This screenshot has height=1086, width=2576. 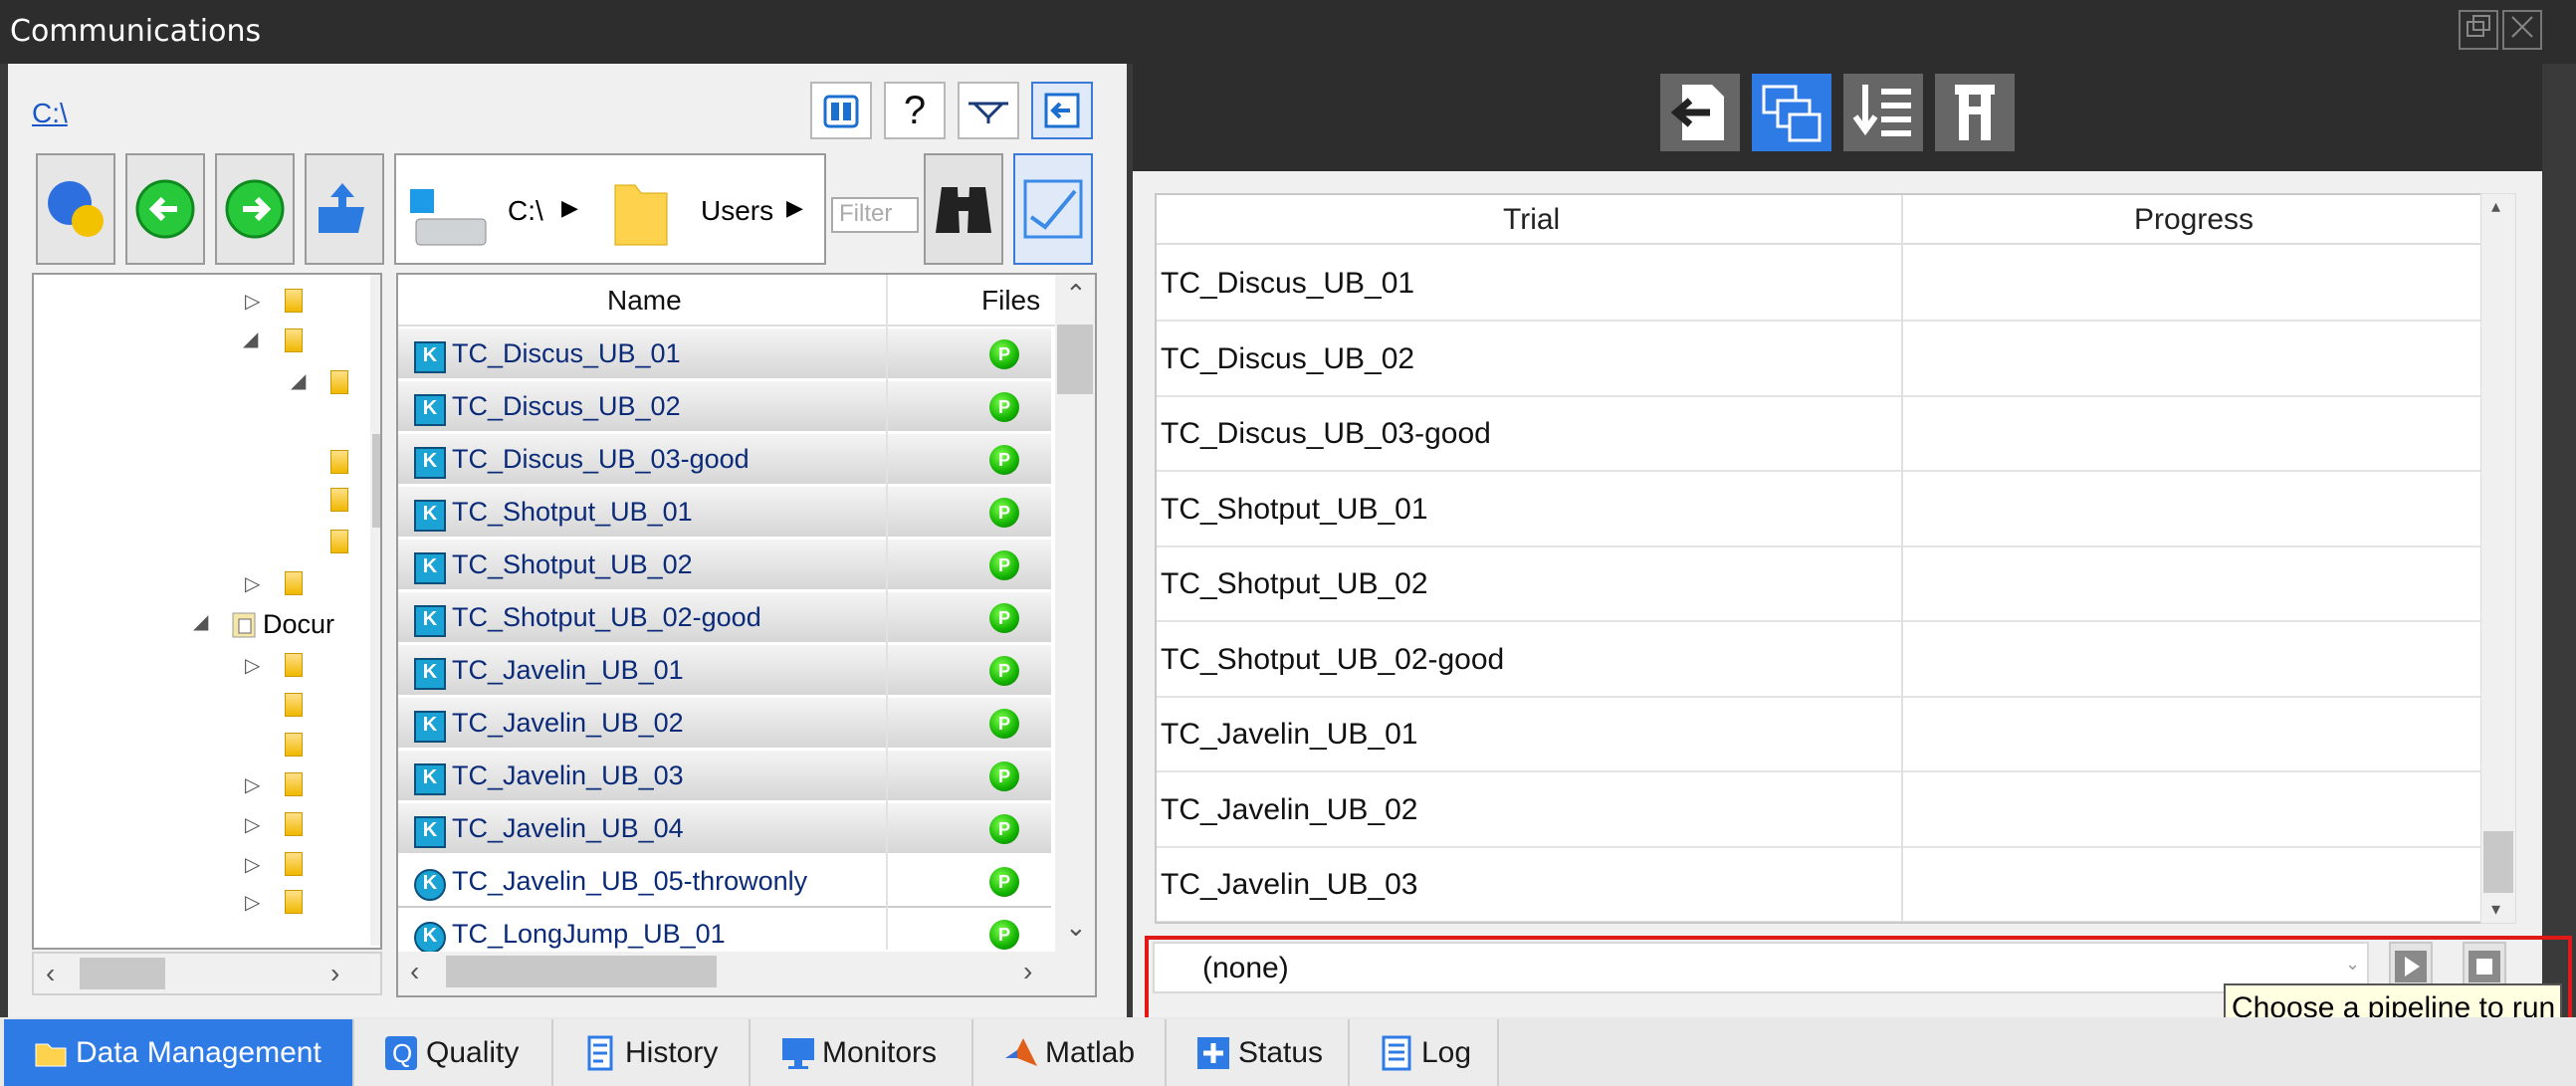 What do you see at coordinates (376, 610) in the screenshot?
I see `tree-vertical-scrollbar: ⌃ ⌄` at bounding box center [376, 610].